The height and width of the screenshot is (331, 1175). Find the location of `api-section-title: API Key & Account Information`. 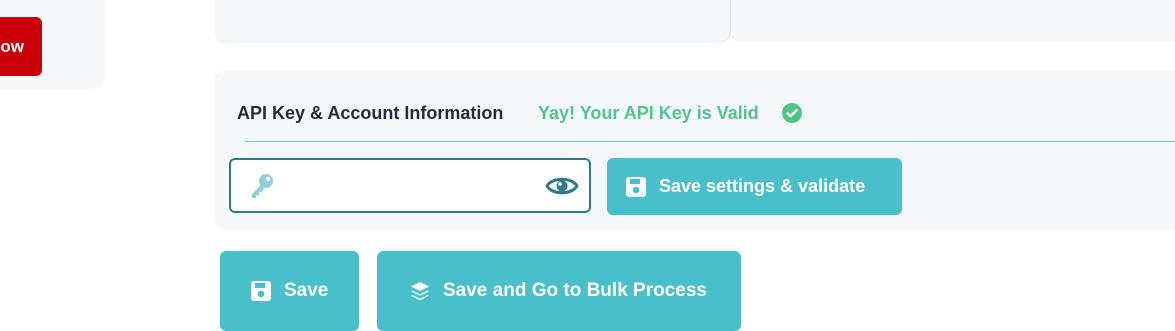

api-section-title: API Key & Account Information is located at coordinates (370, 113).